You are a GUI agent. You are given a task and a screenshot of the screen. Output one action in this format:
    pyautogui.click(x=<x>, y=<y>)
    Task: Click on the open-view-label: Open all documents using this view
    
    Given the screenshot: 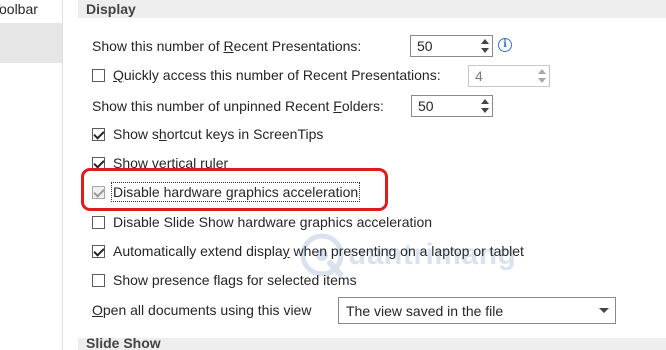 What is the action you would take?
    pyautogui.click(x=202, y=310)
    